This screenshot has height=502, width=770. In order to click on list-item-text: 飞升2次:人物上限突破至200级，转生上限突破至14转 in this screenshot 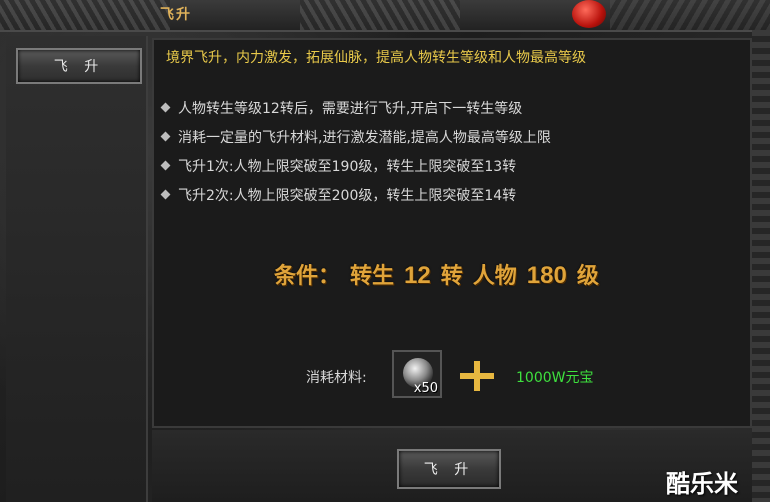, I will do `click(347, 195)`.